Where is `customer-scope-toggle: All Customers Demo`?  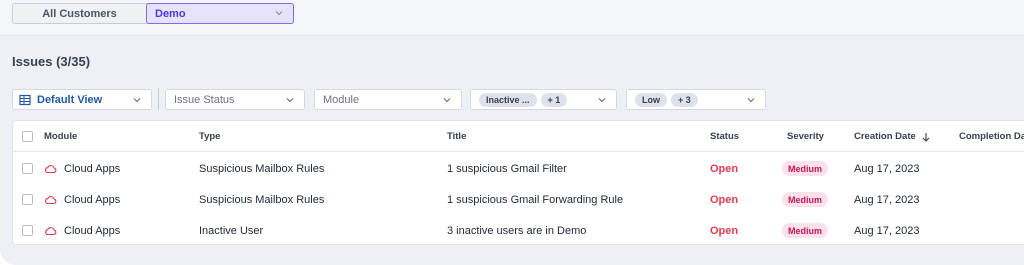 customer-scope-toggle: All Customers Demo is located at coordinates (153, 13).